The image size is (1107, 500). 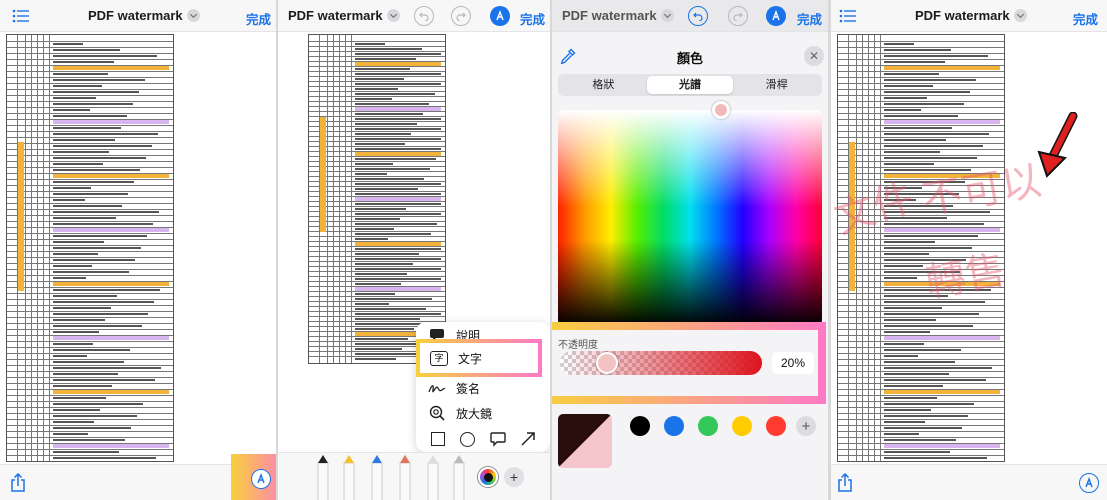 What do you see at coordinates (528, 439) in the screenshot?
I see `arrow-shape-icon` at bounding box center [528, 439].